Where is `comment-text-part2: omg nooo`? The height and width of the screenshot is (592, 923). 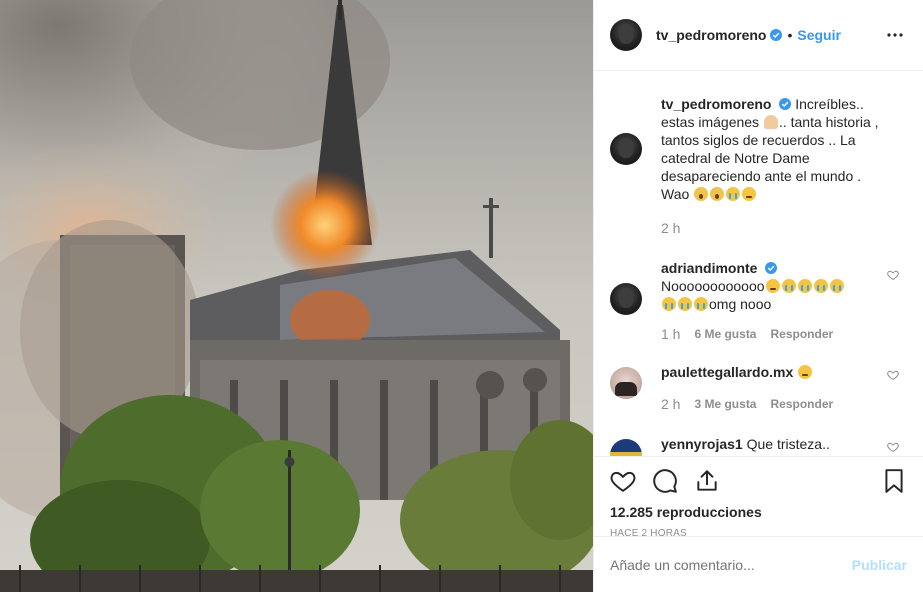 comment-text-part2: omg nooo is located at coordinates (740, 304).